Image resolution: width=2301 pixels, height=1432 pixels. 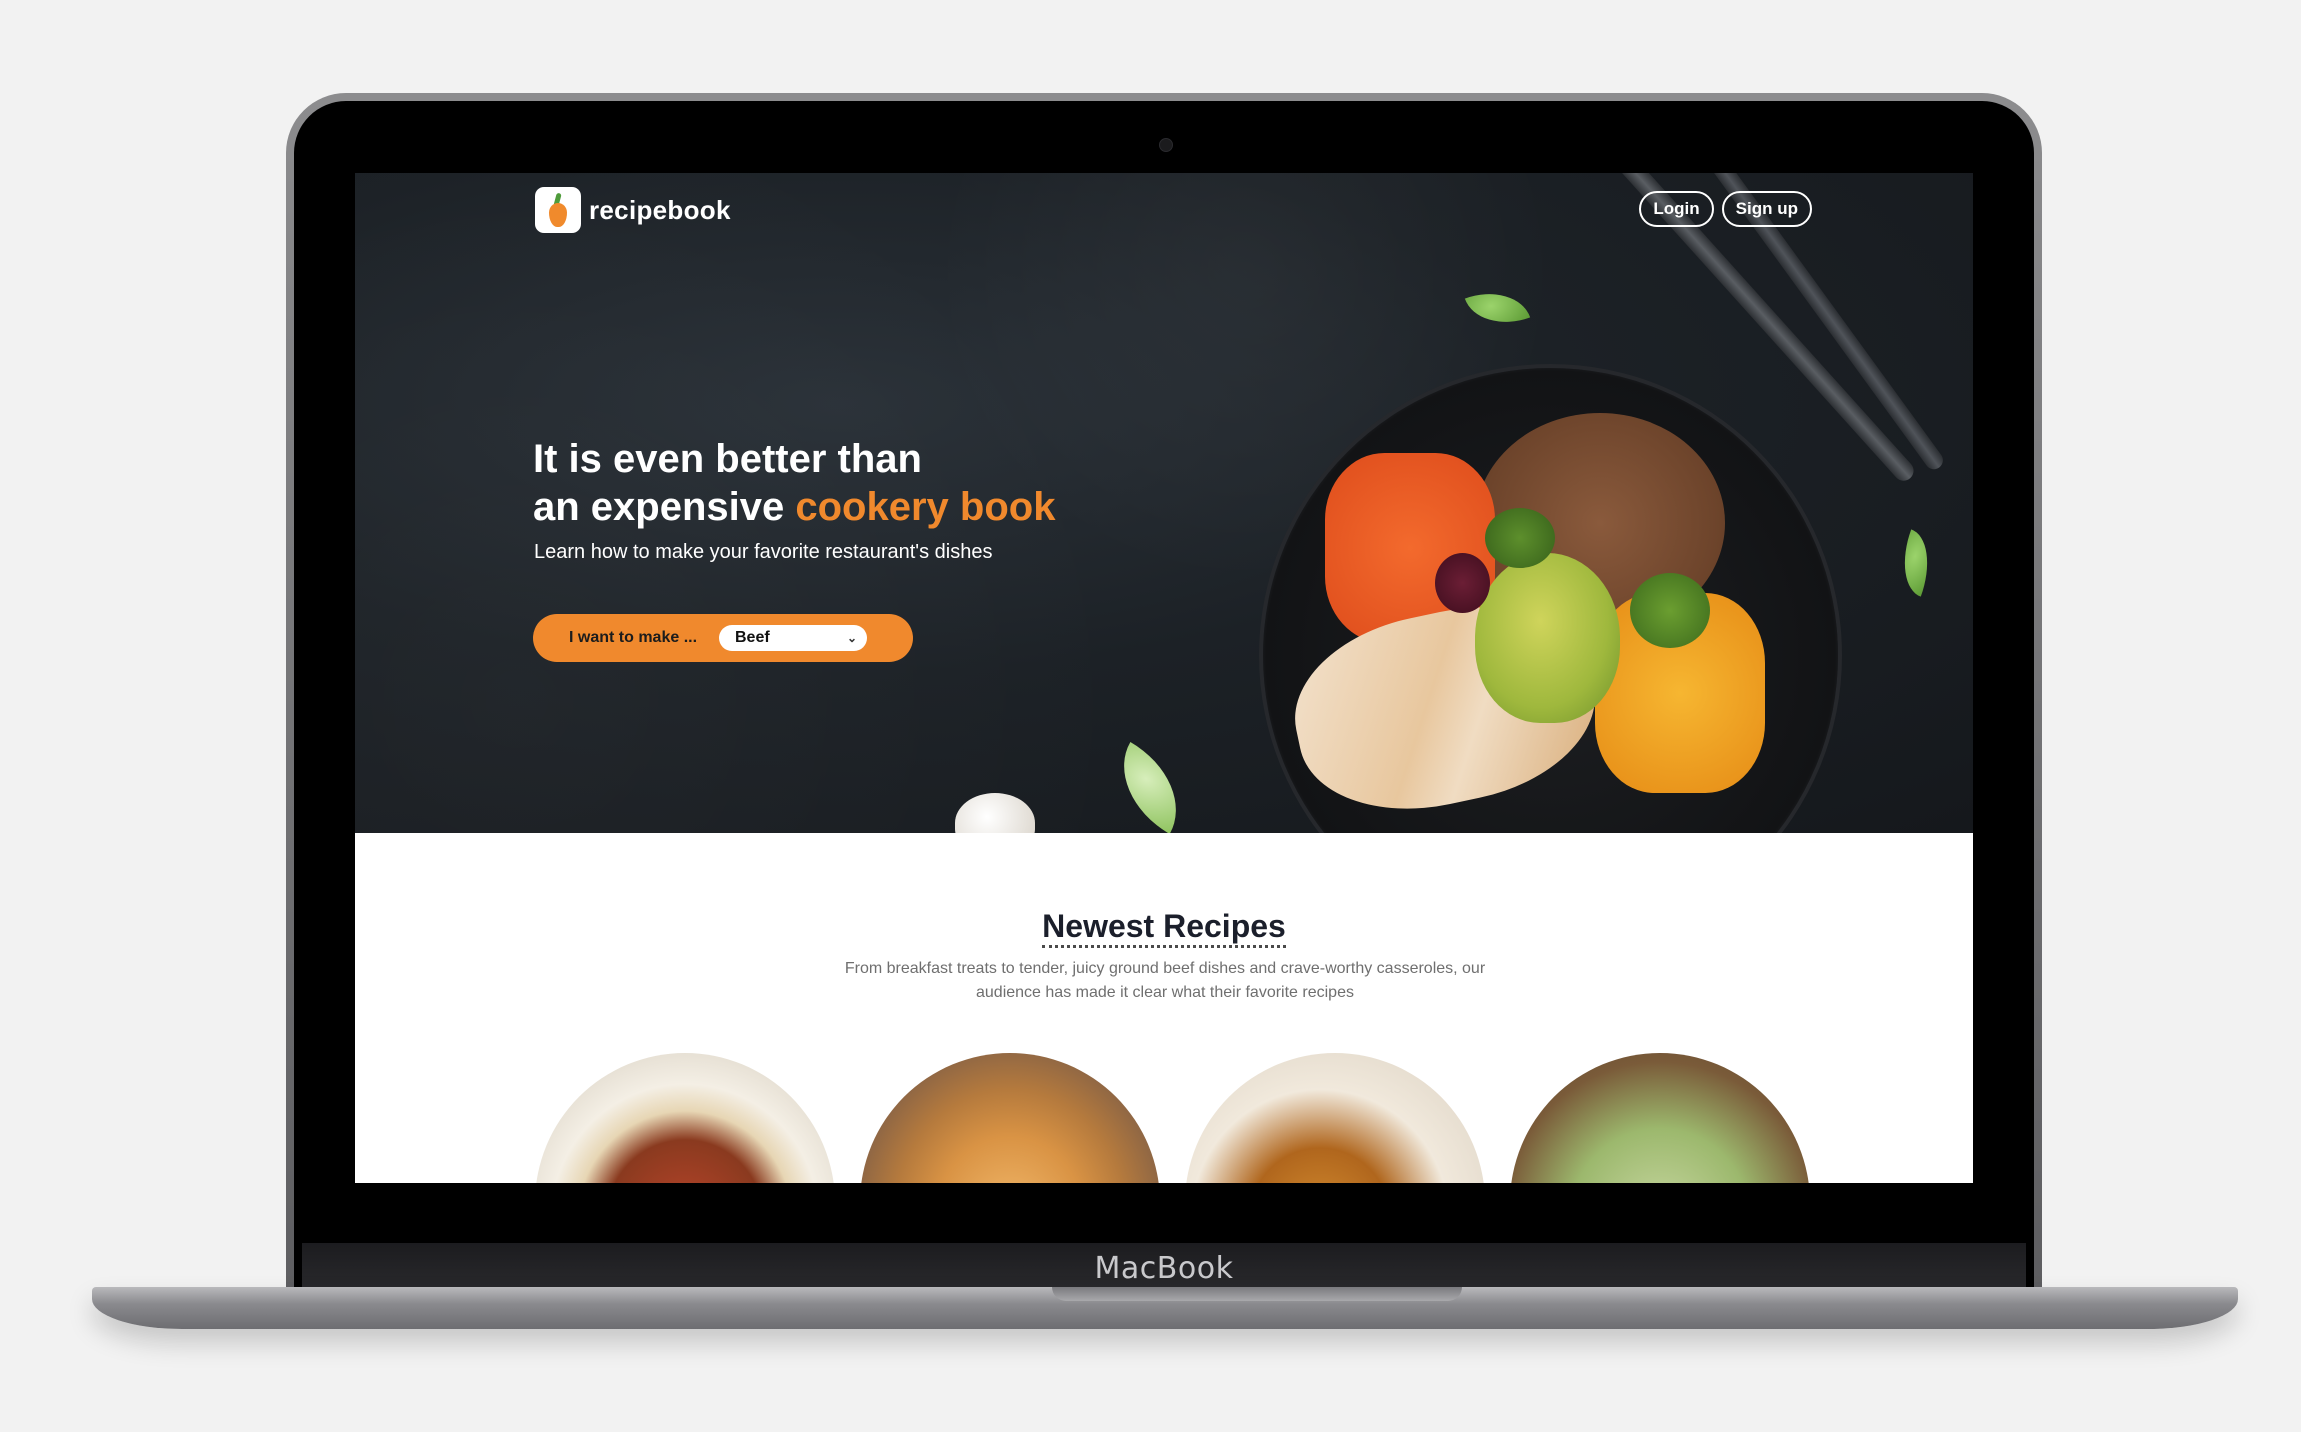 I want to click on headline-line-2: an expensive cookery book, so click(x=794, y=507).